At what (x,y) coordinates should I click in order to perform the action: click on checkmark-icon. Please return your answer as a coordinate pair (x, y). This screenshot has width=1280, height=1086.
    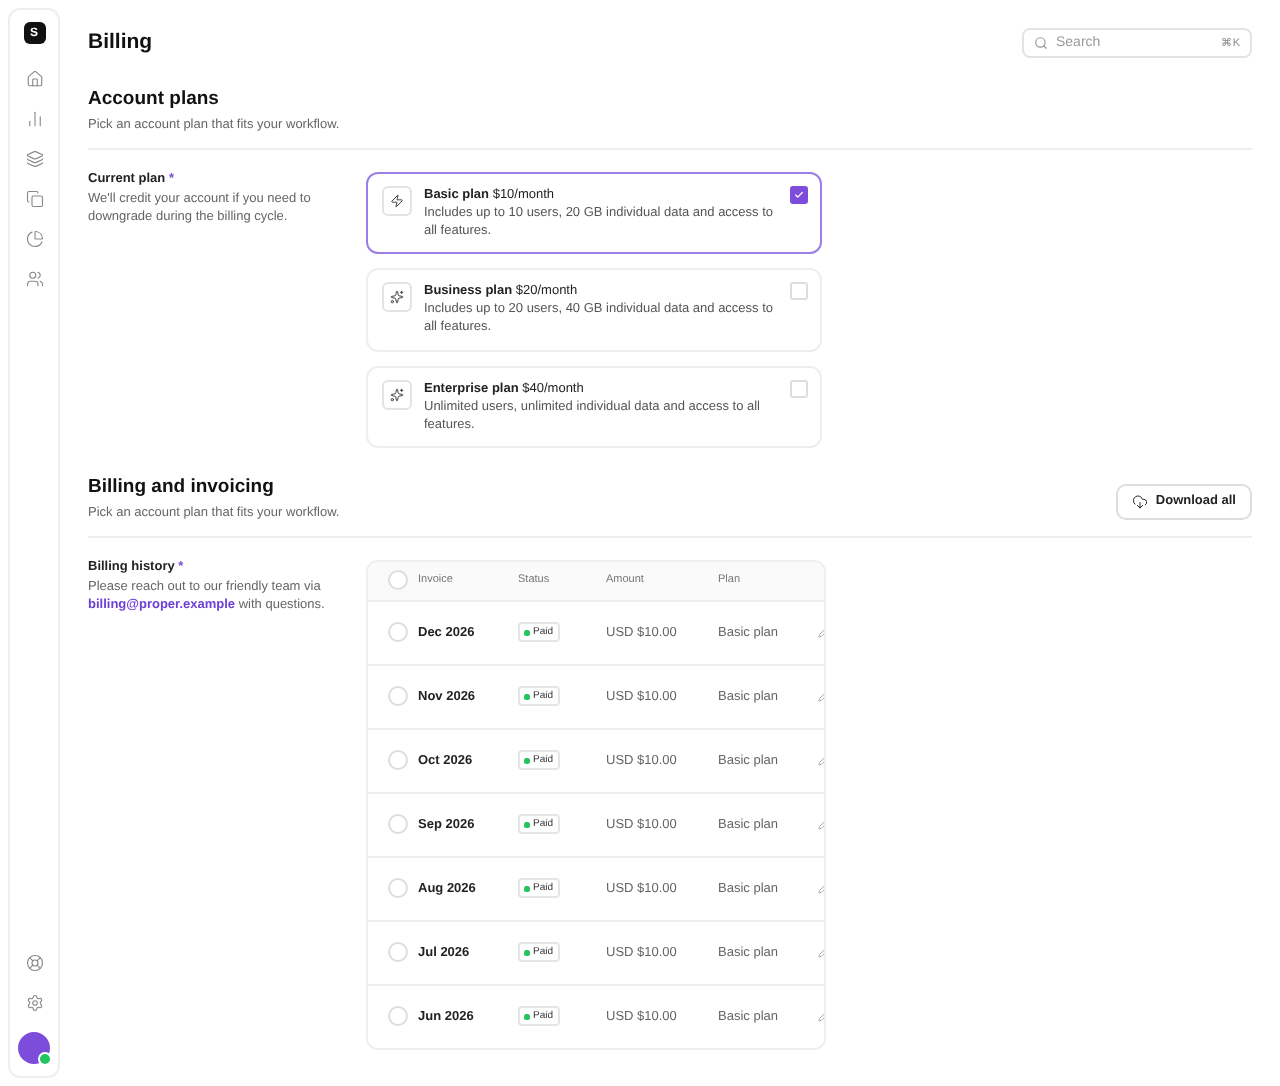
    Looking at the image, I should click on (799, 195).